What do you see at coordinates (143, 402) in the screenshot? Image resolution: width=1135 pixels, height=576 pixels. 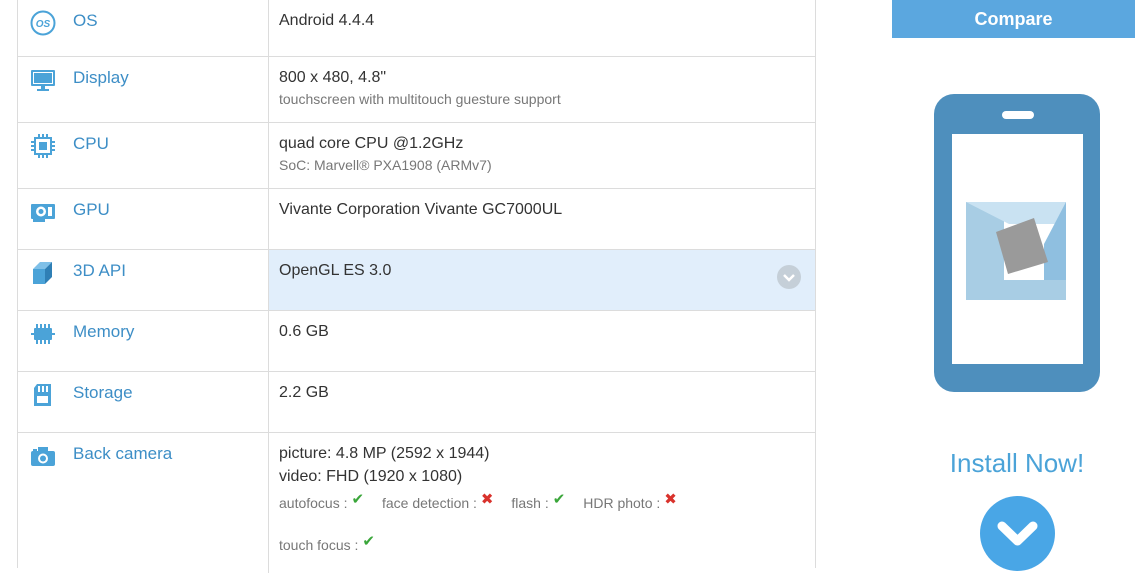 I see `spec-label-cell: Storage` at bounding box center [143, 402].